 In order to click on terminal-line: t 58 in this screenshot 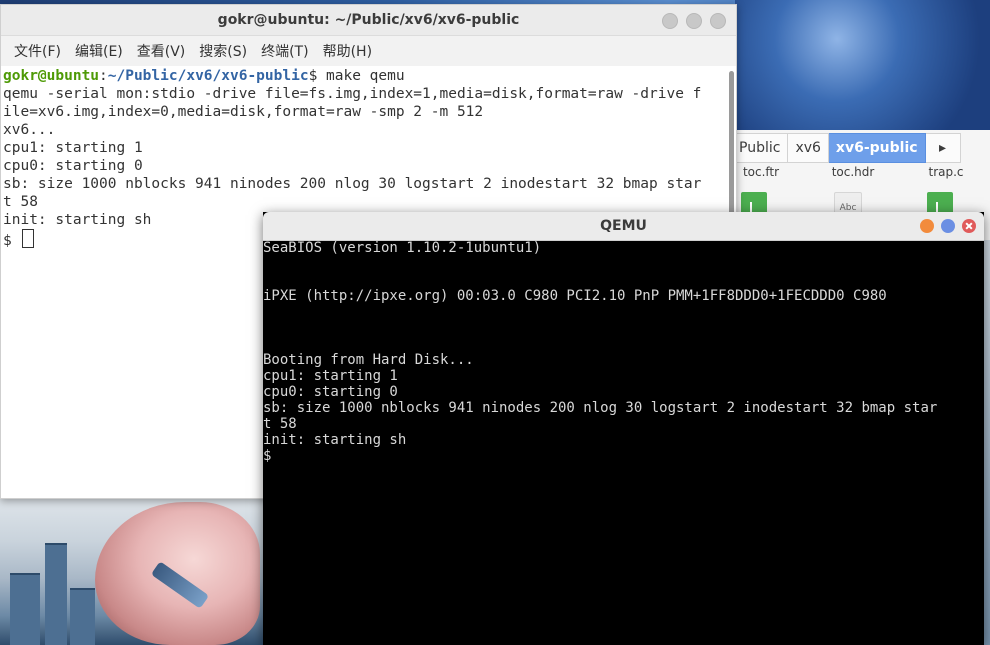, I will do `click(20, 202)`.